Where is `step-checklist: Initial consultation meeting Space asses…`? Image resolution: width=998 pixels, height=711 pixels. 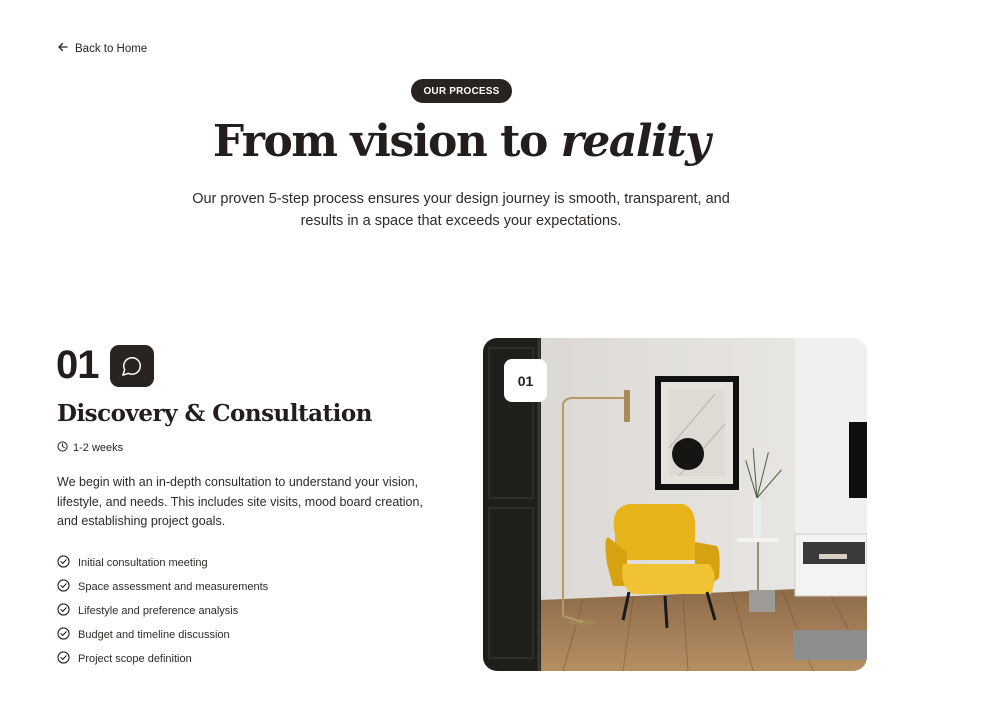 step-checklist: Initial consultation meeting Space asses… is located at coordinates (162, 611).